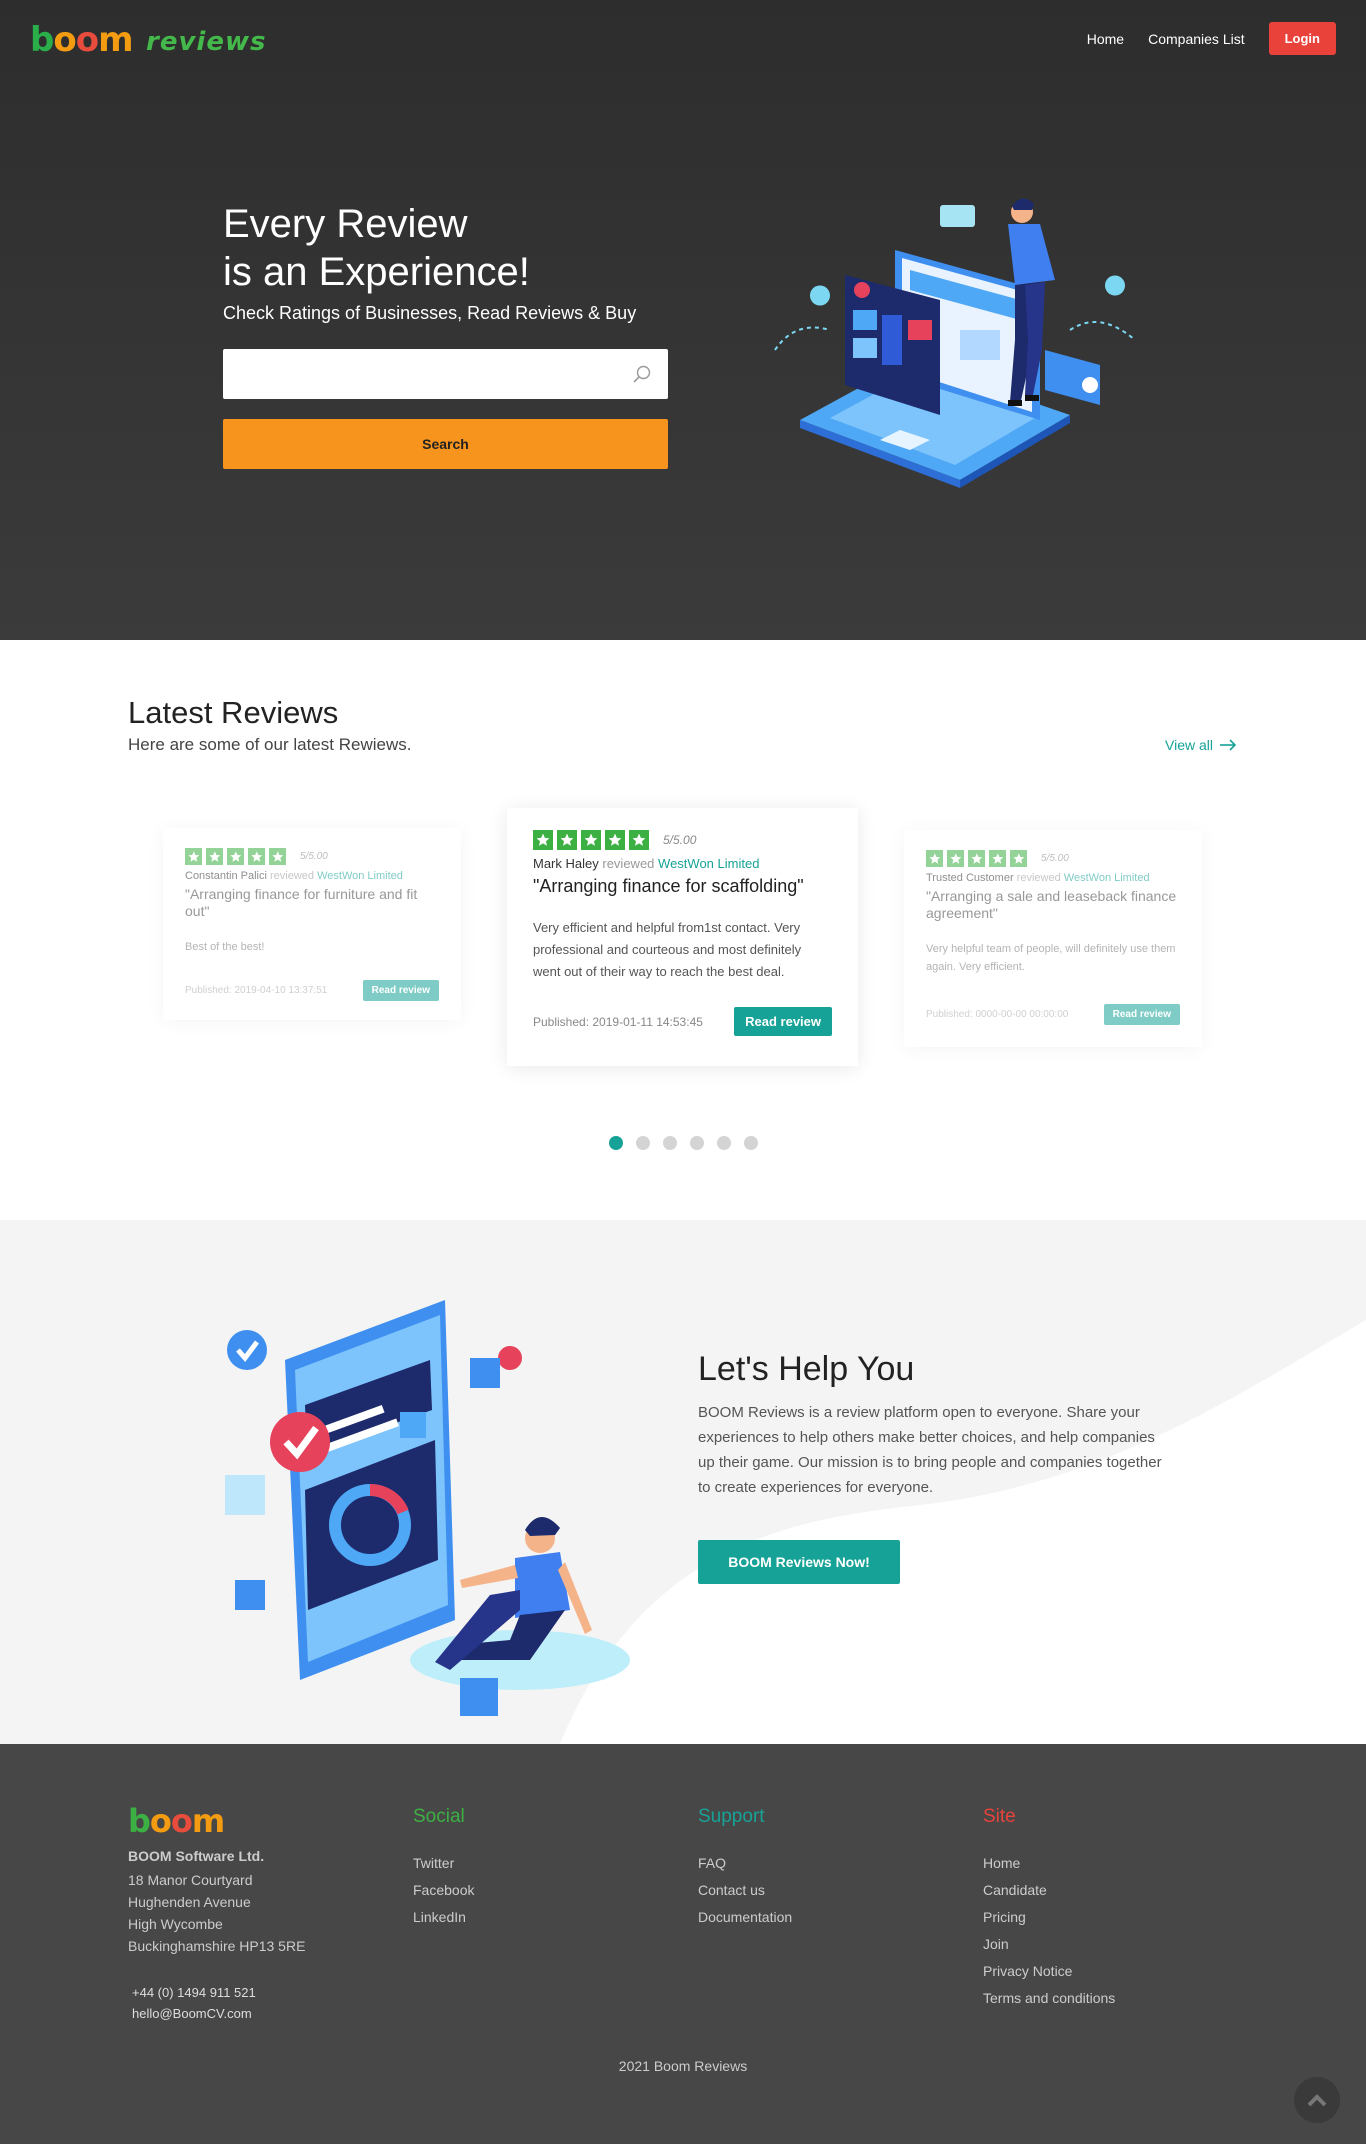  Describe the element at coordinates (999, 1816) in the screenshot. I see `footer-site-heading: Site` at that location.